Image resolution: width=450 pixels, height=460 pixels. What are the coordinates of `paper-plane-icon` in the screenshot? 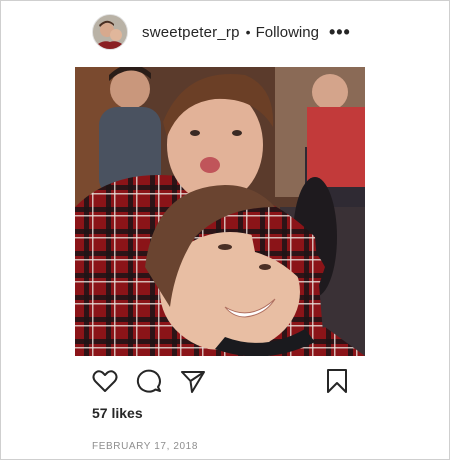 It's located at (193, 381).